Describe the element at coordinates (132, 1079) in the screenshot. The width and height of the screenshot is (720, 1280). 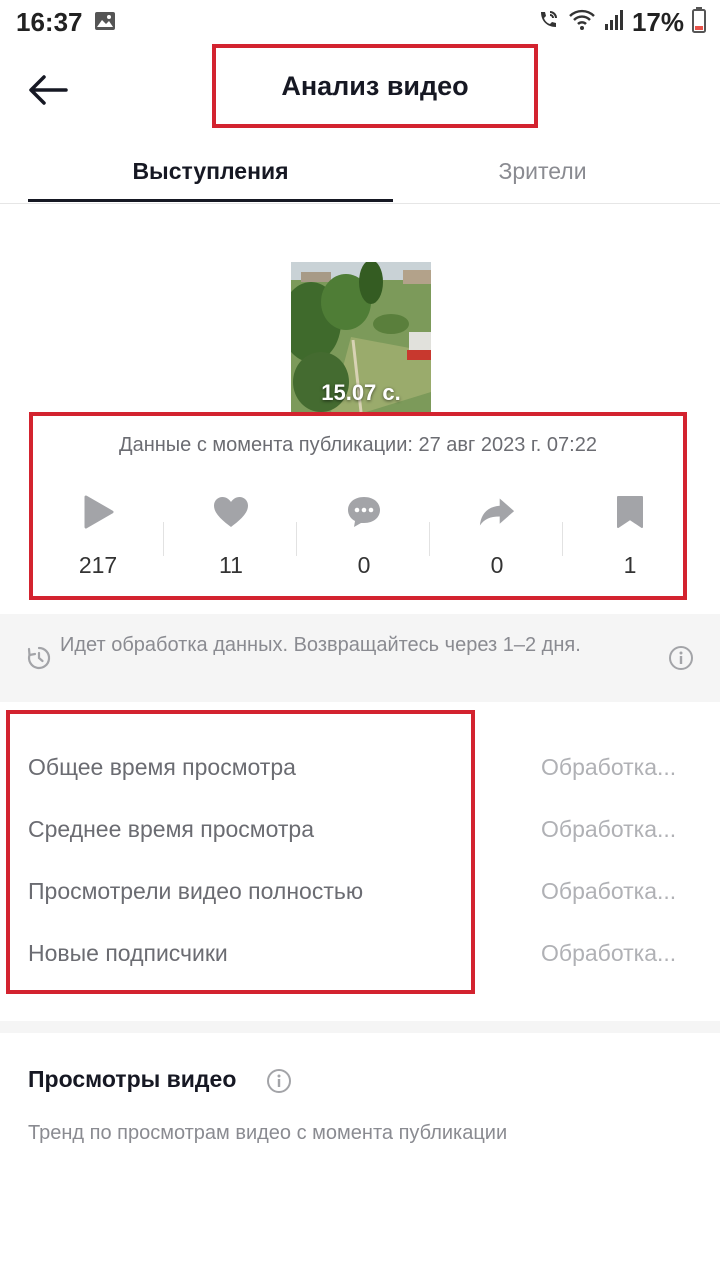
I see `video-views-title: Просмотры видео` at that location.